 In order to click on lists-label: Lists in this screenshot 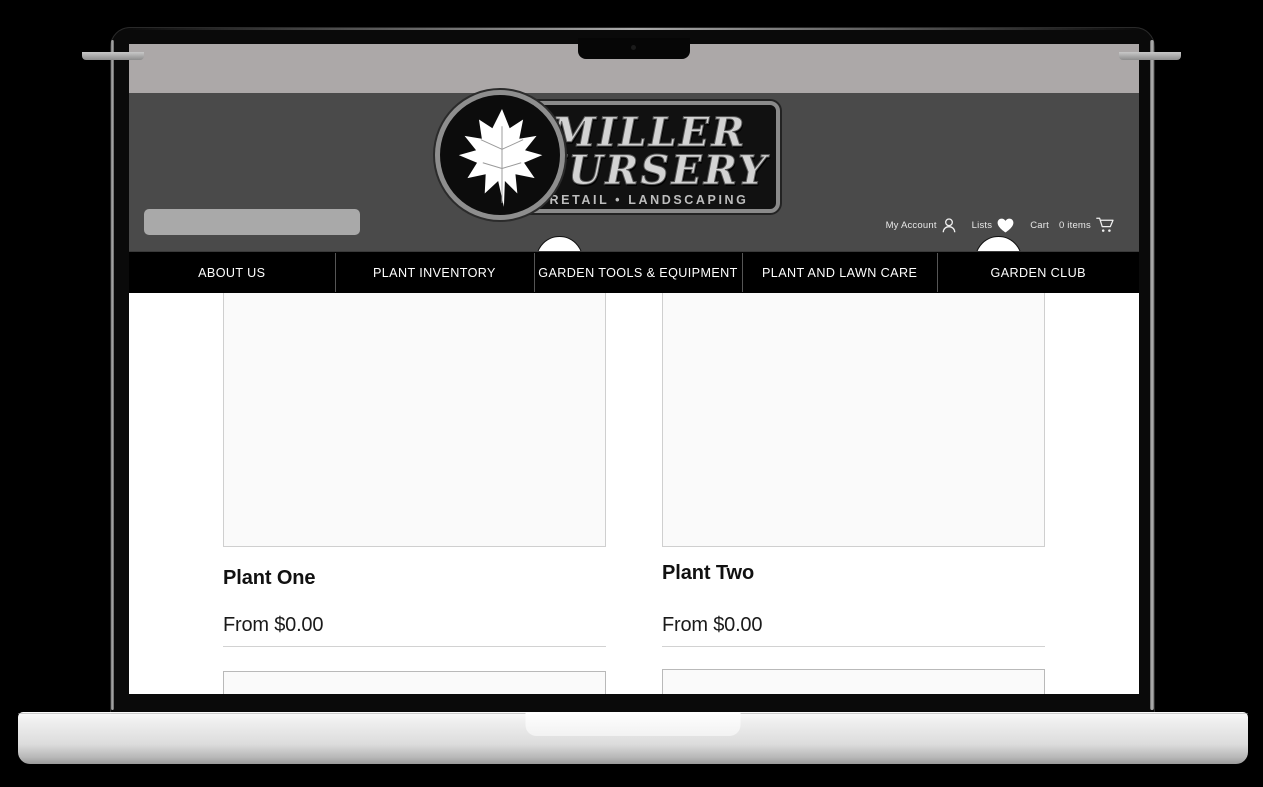, I will do `click(982, 225)`.